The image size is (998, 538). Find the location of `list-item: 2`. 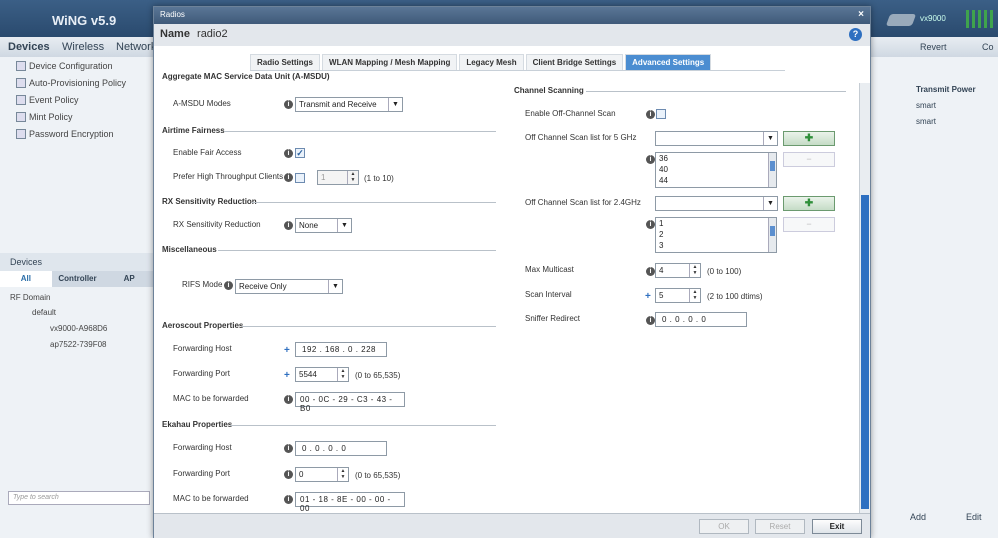

list-item: 2 is located at coordinates (716, 234).